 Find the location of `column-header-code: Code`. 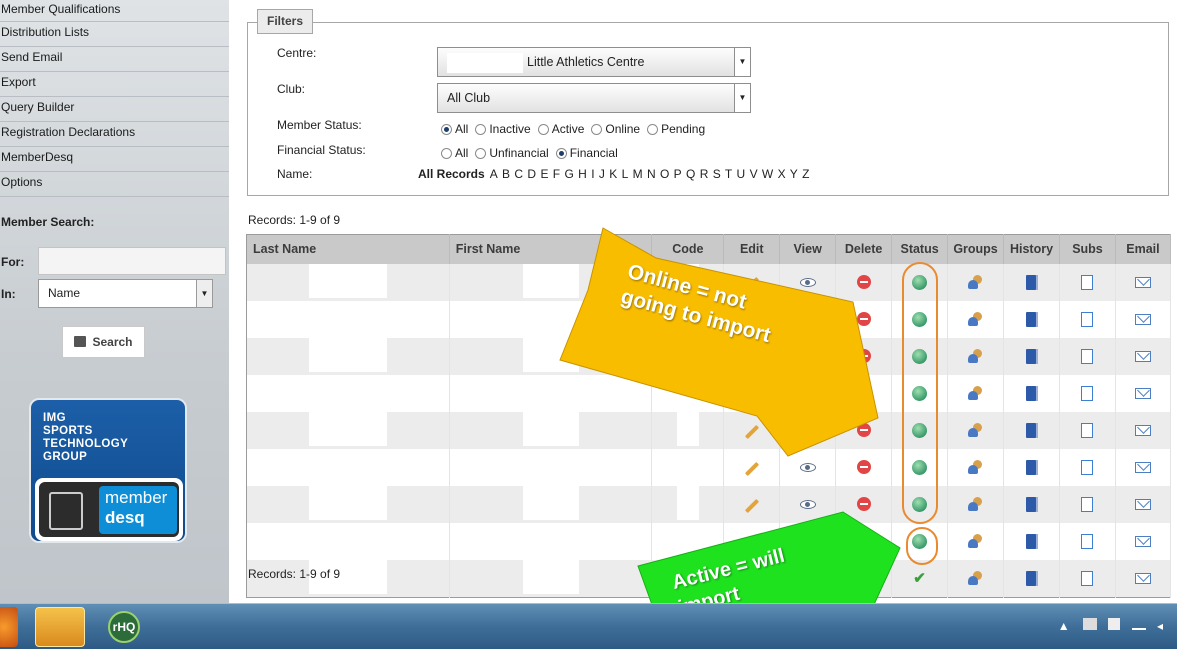

column-header-code: Code is located at coordinates (688, 249).